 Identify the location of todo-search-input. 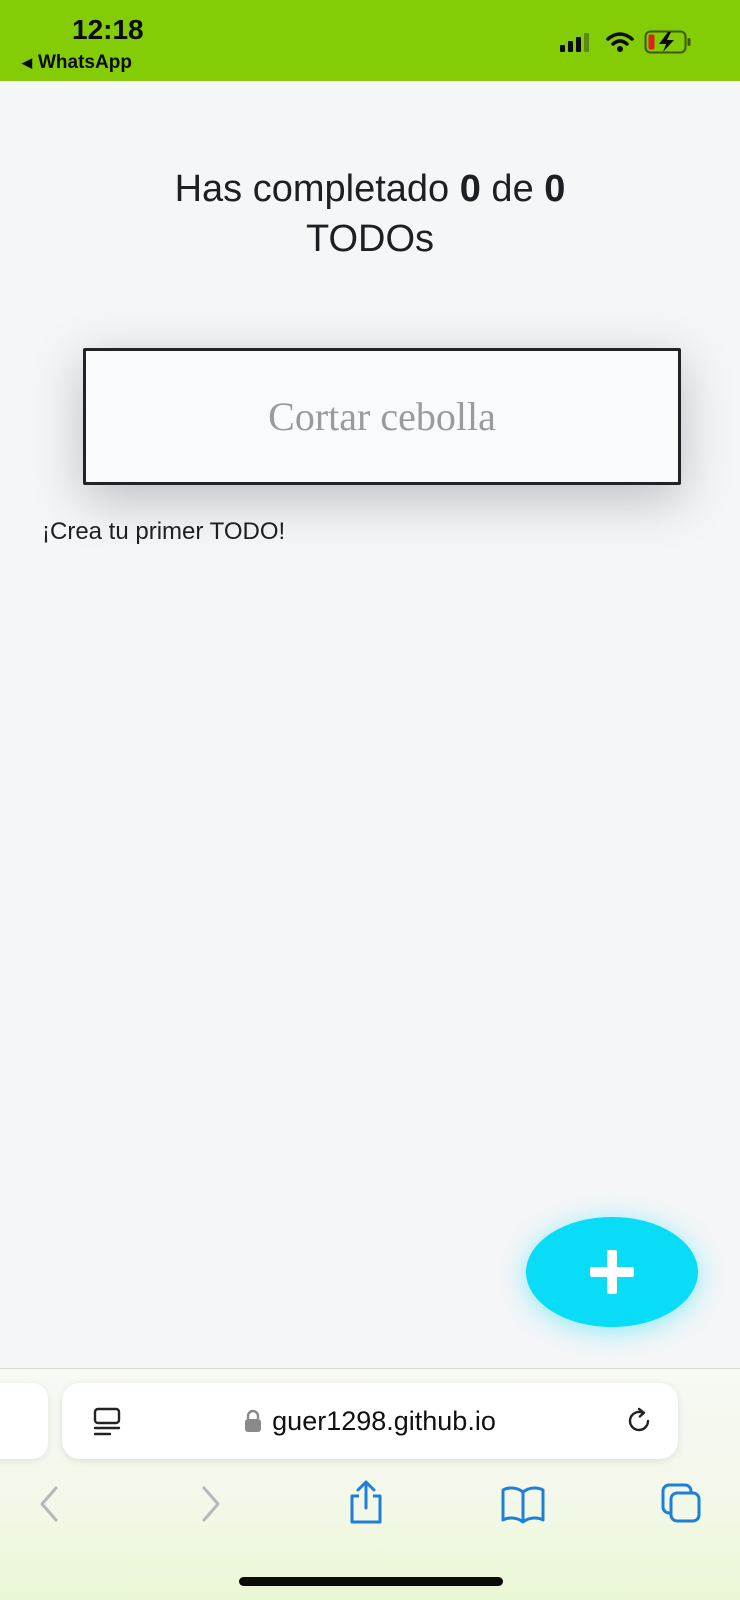
(382, 416).